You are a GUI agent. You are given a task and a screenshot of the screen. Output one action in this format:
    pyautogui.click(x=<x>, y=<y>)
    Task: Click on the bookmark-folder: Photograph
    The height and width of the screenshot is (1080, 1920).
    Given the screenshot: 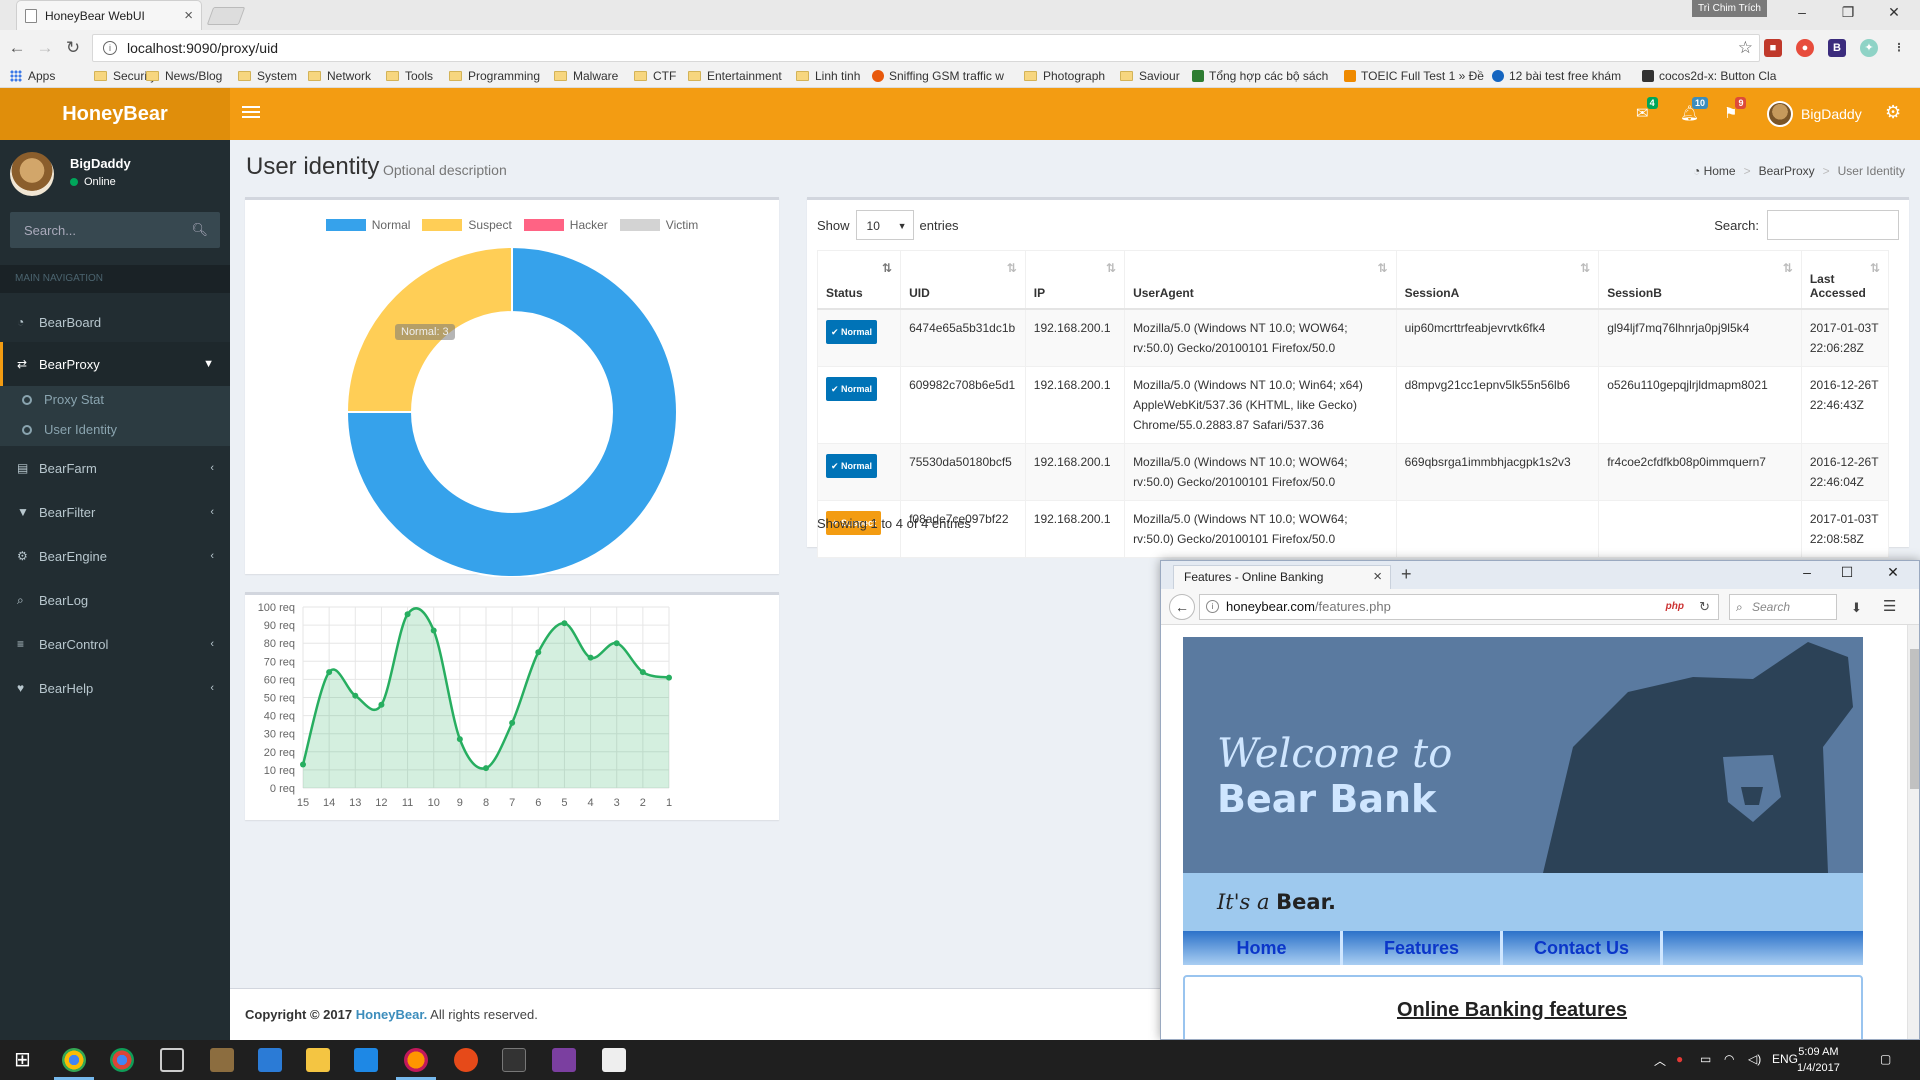 What is the action you would take?
    pyautogui.click(x=1064, y=76)
    